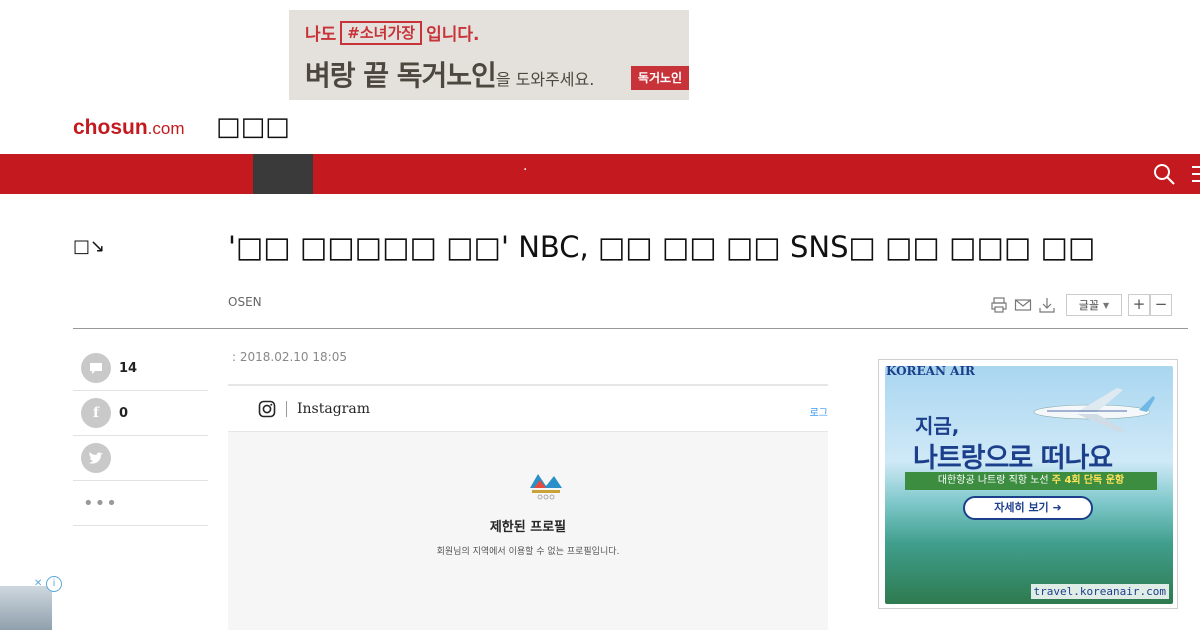 Image resolution: width=1200 pixels, height=630 pixels. What do you see at coordinates (1066, 480) in the screenshot?
I see `ad-ribbon-highlight: 주 4회` at bounding box center [1066, 480].